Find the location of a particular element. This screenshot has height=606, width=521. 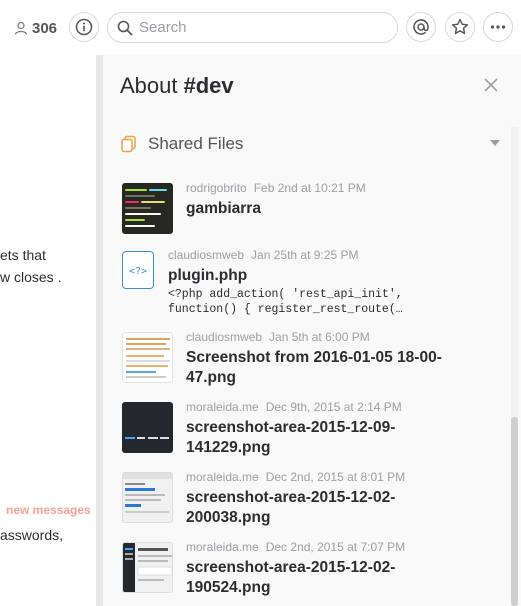

member-count-button: 306 is located at coordinates (35, 28).